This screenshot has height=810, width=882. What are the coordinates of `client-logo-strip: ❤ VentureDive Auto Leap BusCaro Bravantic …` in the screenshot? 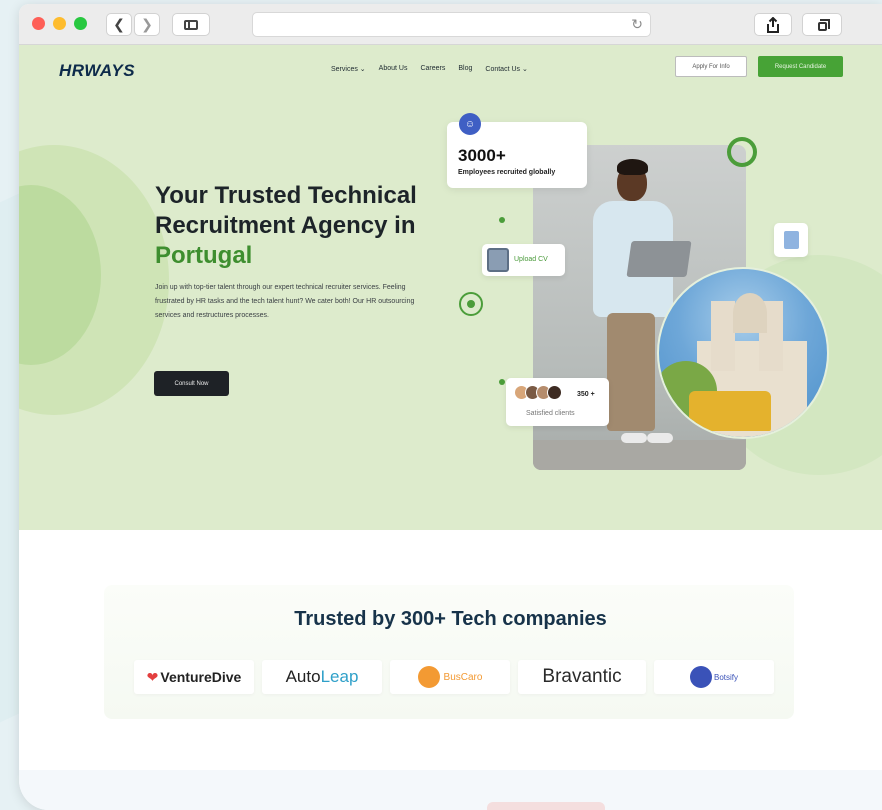 It's located at (454, 677).